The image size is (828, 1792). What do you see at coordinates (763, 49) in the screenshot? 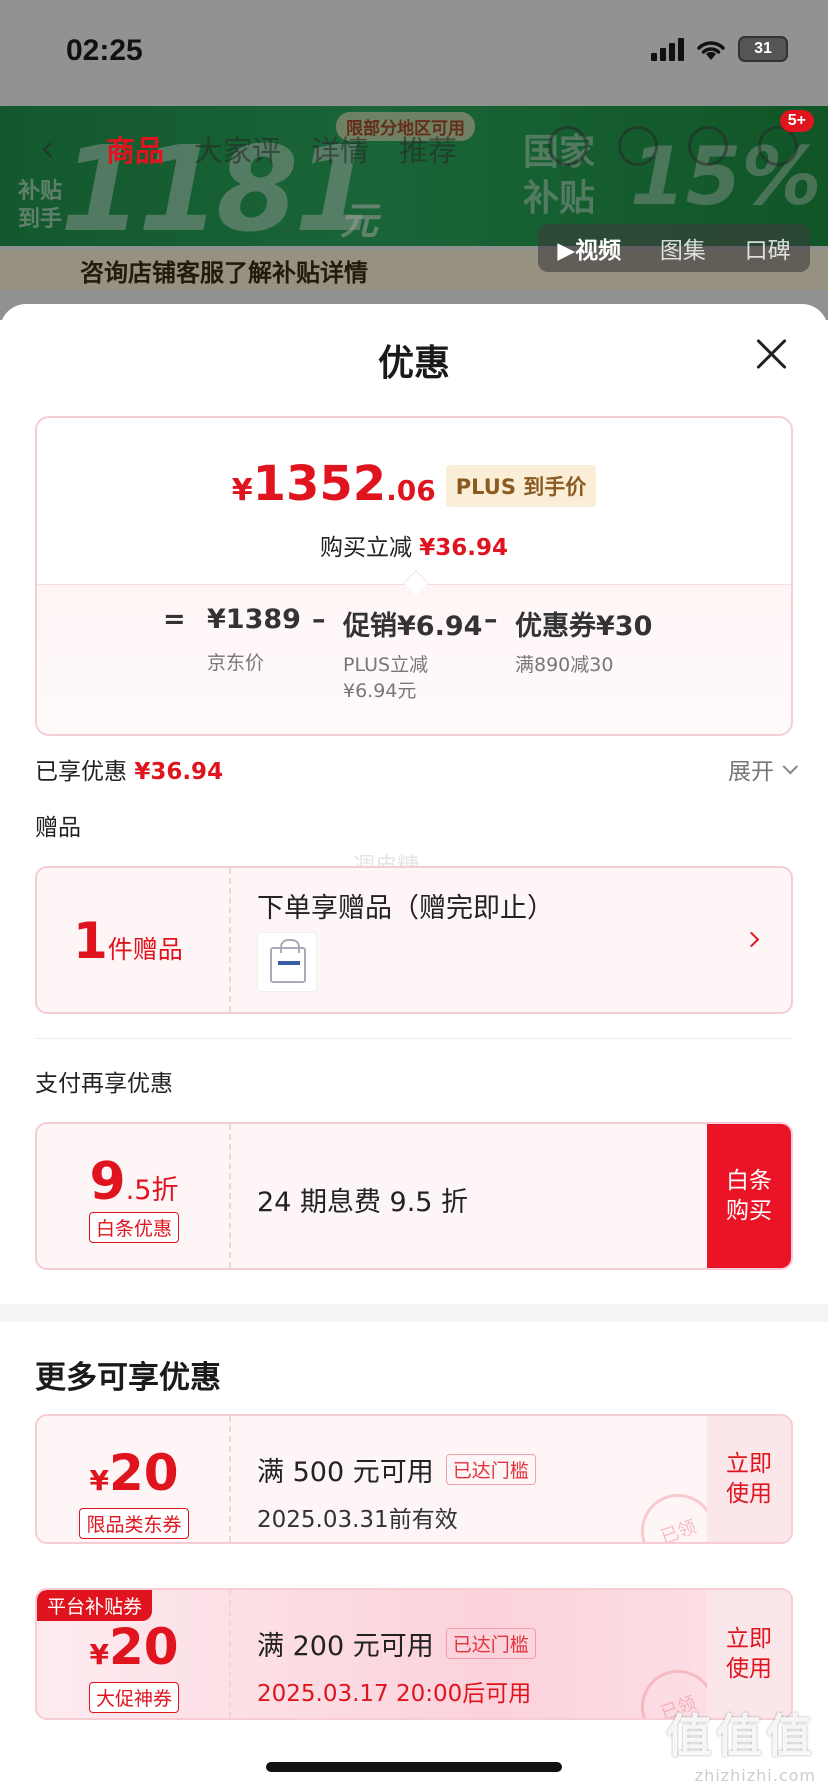
I see `battery-icon: 31` at bounding box center [763, 49].